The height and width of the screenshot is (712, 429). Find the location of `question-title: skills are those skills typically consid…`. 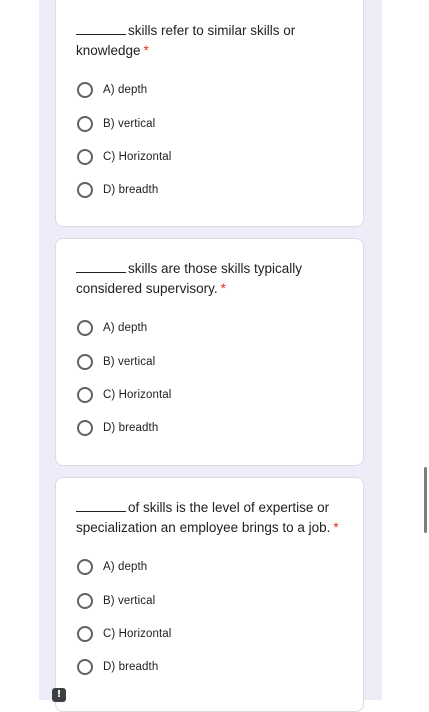

question-title: skills are those skills typically consid… is located at coordinates (189, 278).